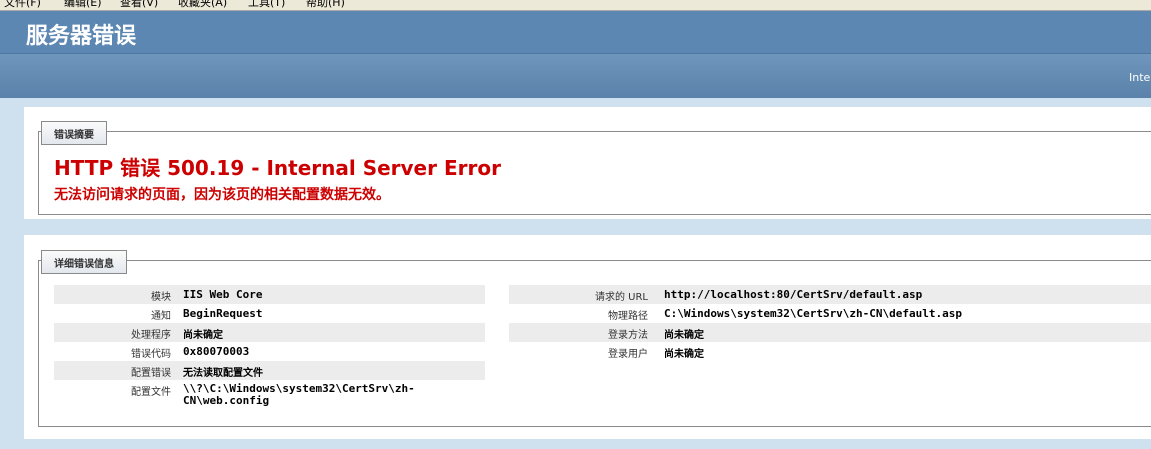  What do you see at coordinates (830, 351) in the screenshot?
I see `detail-row-logon-user: 登录用户 尚未确定` at bounding box center [830, 351].